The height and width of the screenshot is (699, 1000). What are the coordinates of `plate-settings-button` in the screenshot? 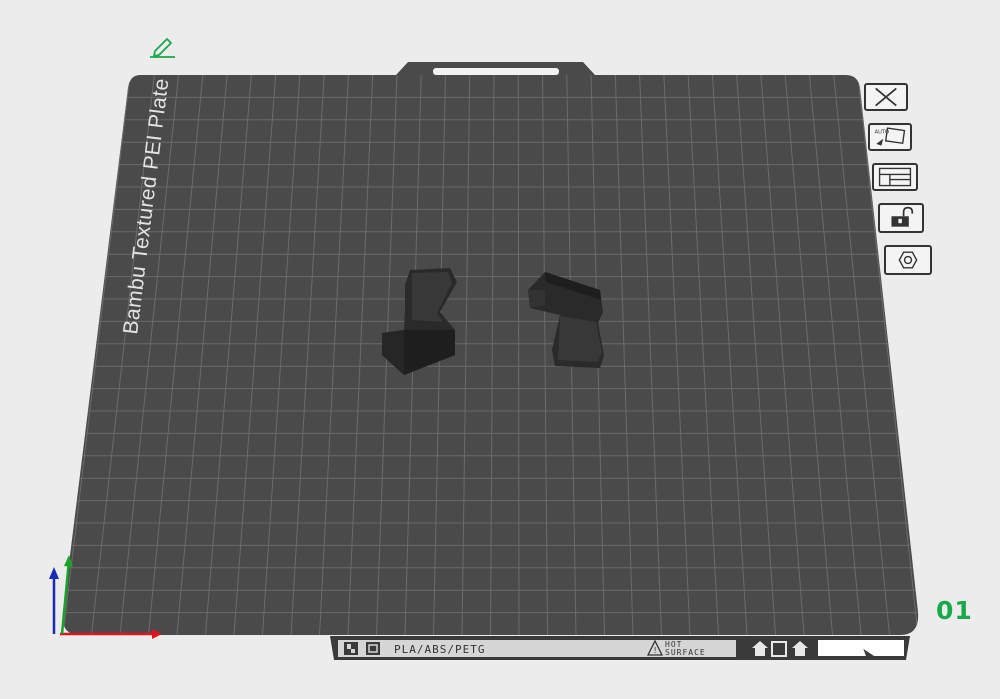 It's located at (908, 260).